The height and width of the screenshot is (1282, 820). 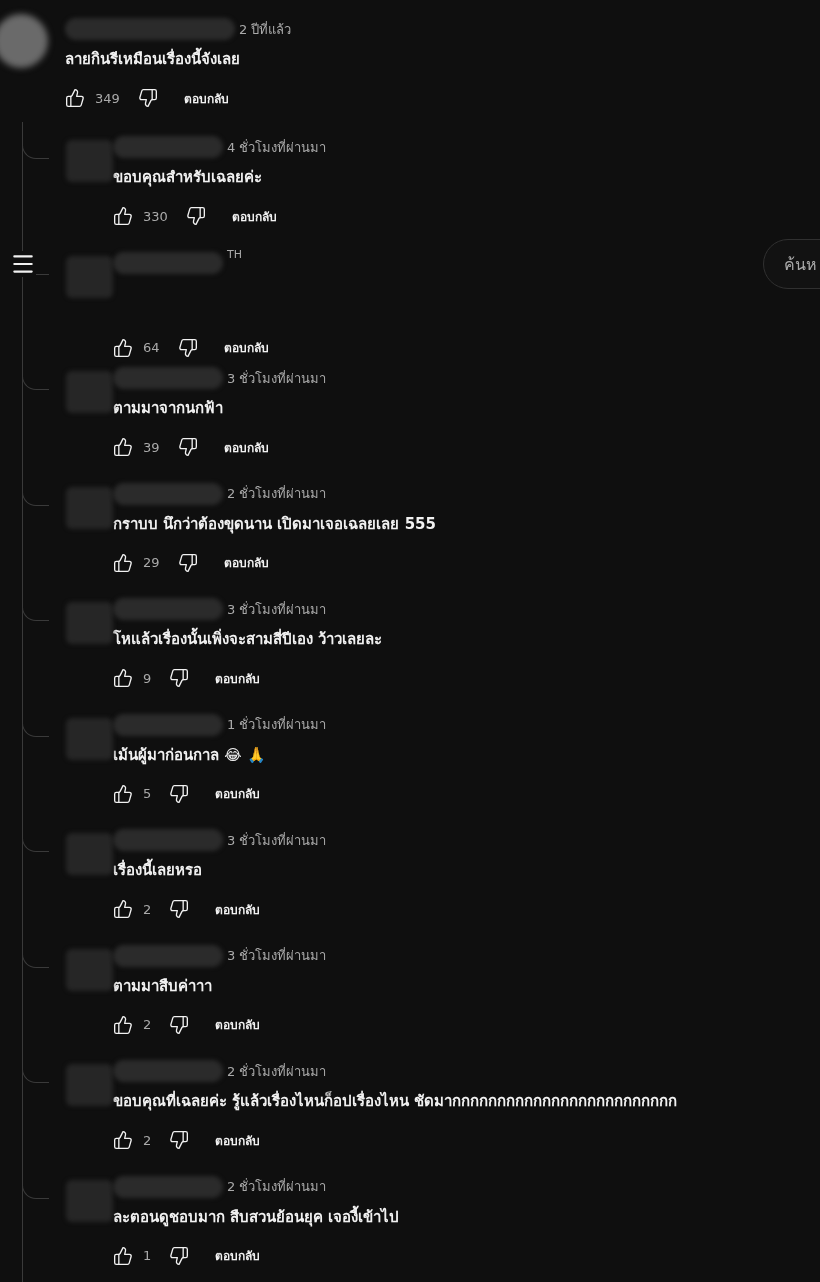 I want to click on search-field: ค้นห, so click(x=791, y=264).